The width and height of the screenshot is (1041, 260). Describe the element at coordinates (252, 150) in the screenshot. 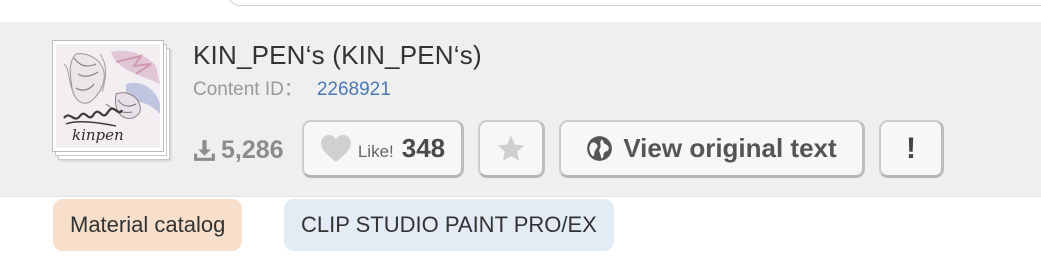

I see `download-count-value: 5,286` at that location.